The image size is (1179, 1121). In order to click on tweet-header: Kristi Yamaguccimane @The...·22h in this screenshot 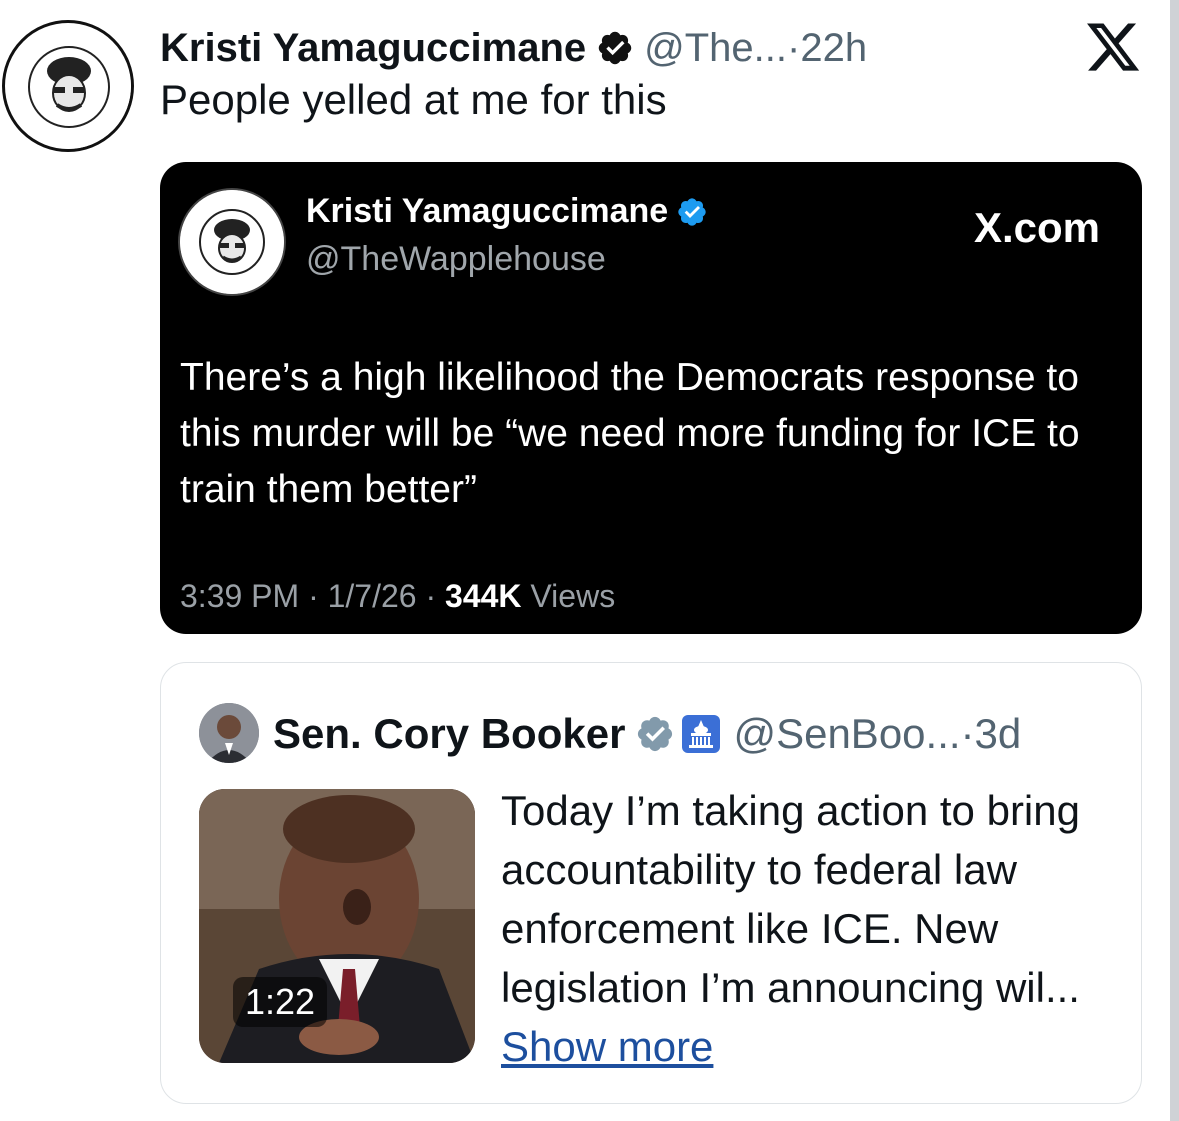, I will do `click(513, 48)`.